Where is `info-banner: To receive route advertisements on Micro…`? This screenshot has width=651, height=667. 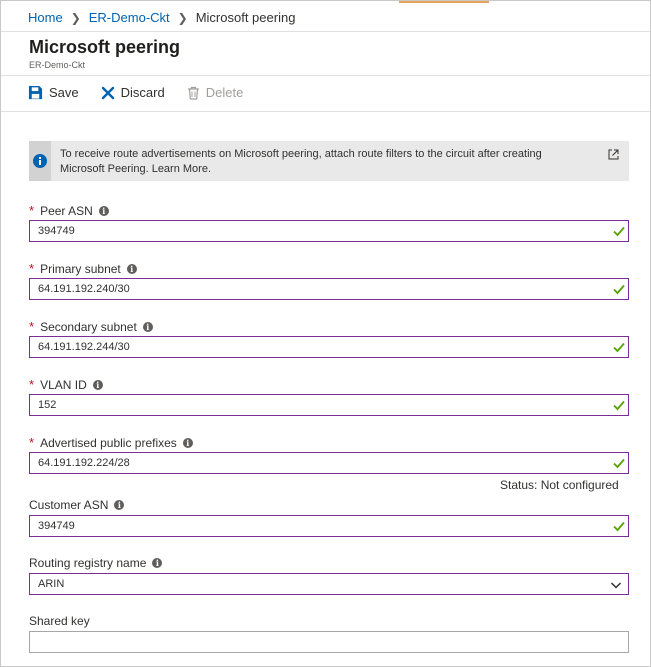
info-banner: To receive route advertisements on Micro… is located at coordinates (329, 161).